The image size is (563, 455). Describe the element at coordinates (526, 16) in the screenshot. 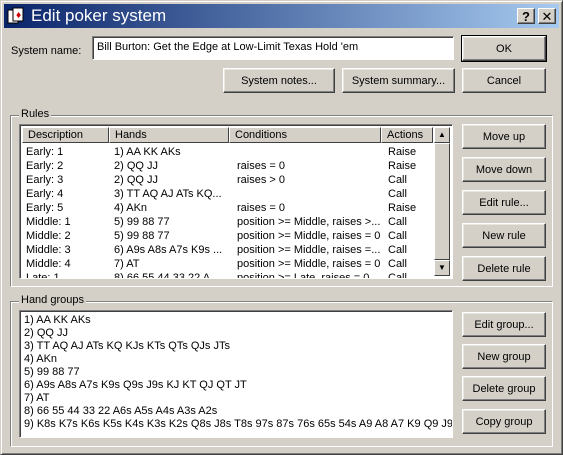

I see `help-button: ?` at that location.